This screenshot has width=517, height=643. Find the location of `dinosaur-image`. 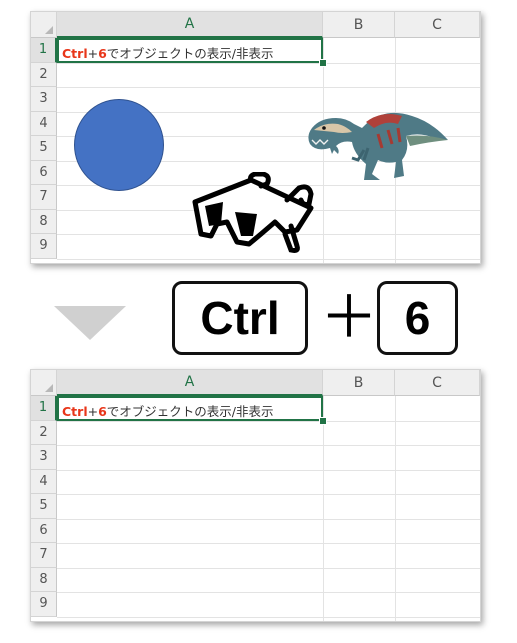

dinosaur-image is located at coordinates (376, 136).